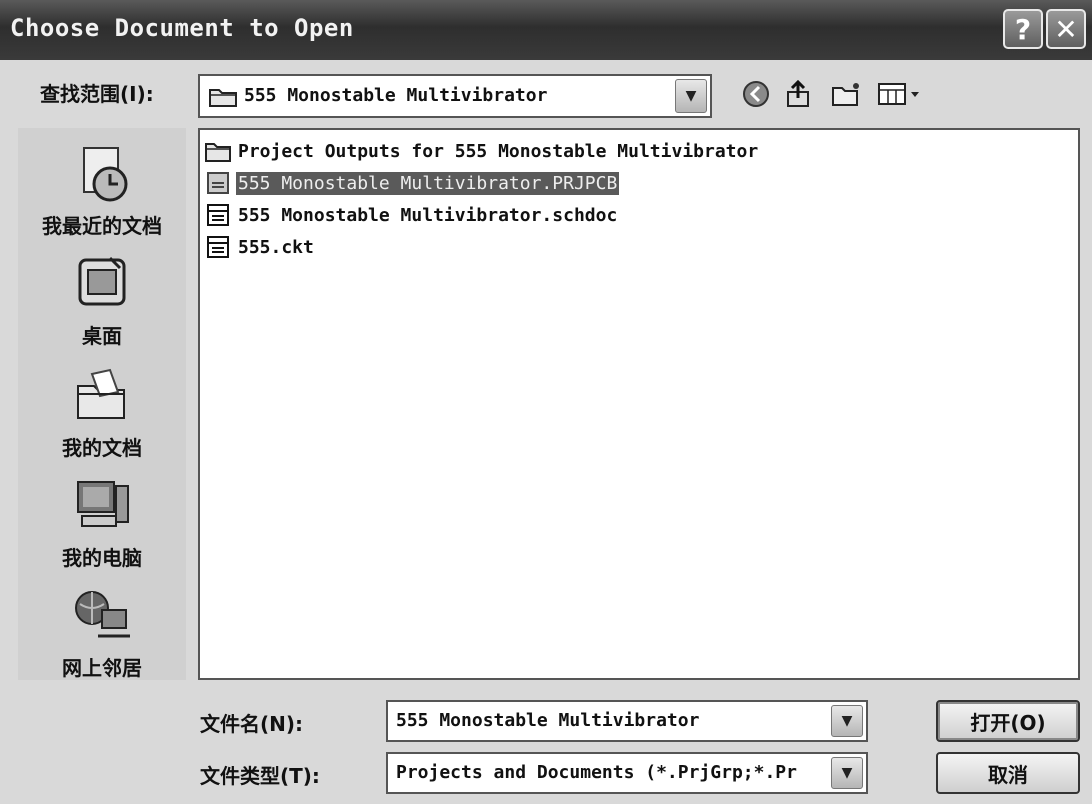  Describe the element at coordinates (102, 336) in the screenshot. I see `place-label: 桌面` at that location.